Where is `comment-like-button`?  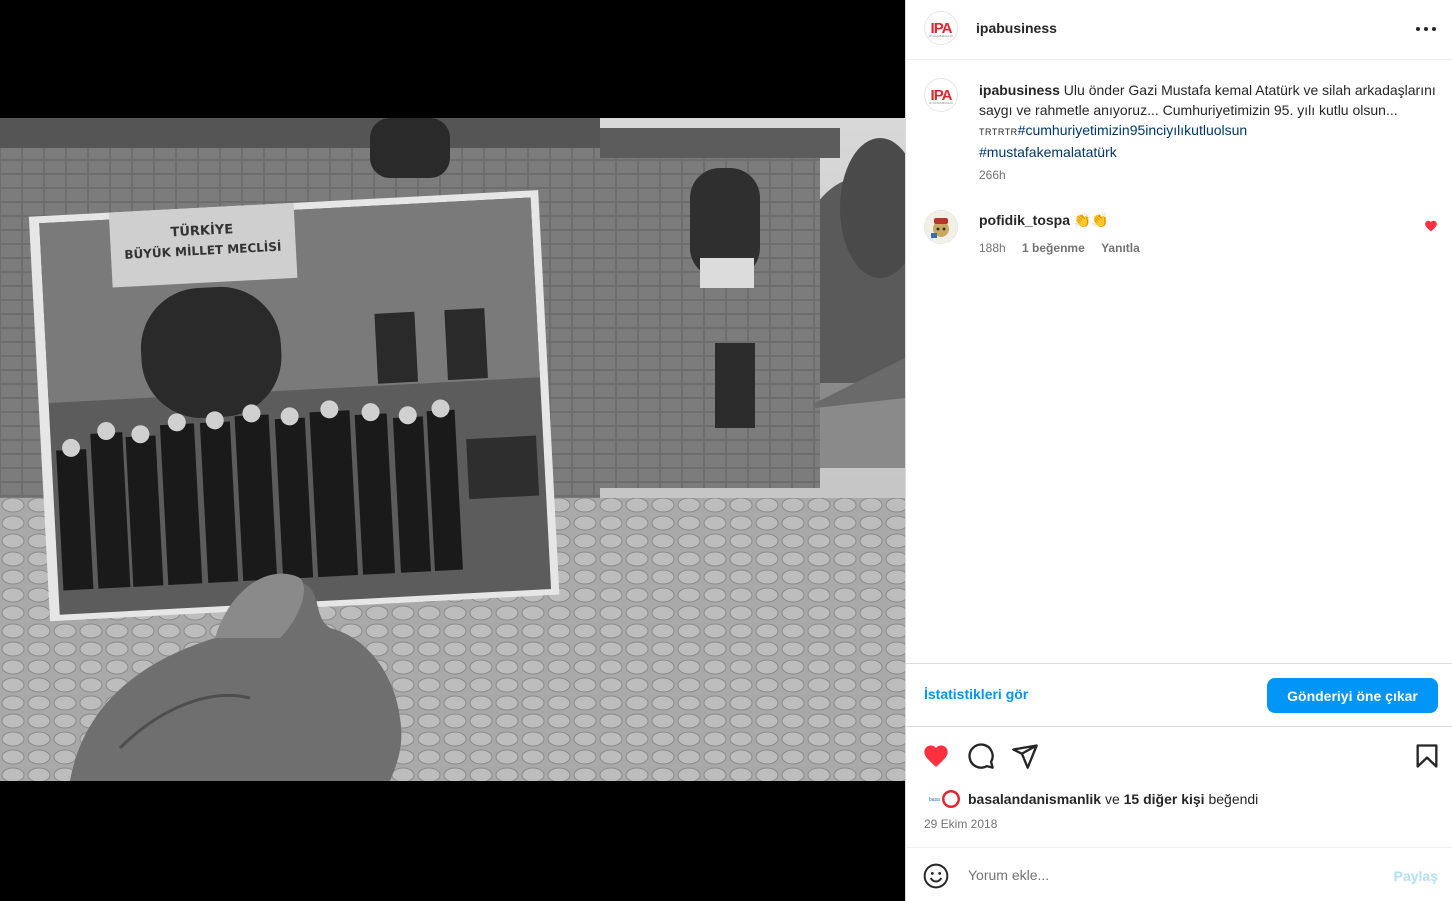 comment-like-button is located at coordinates (1431, 226).